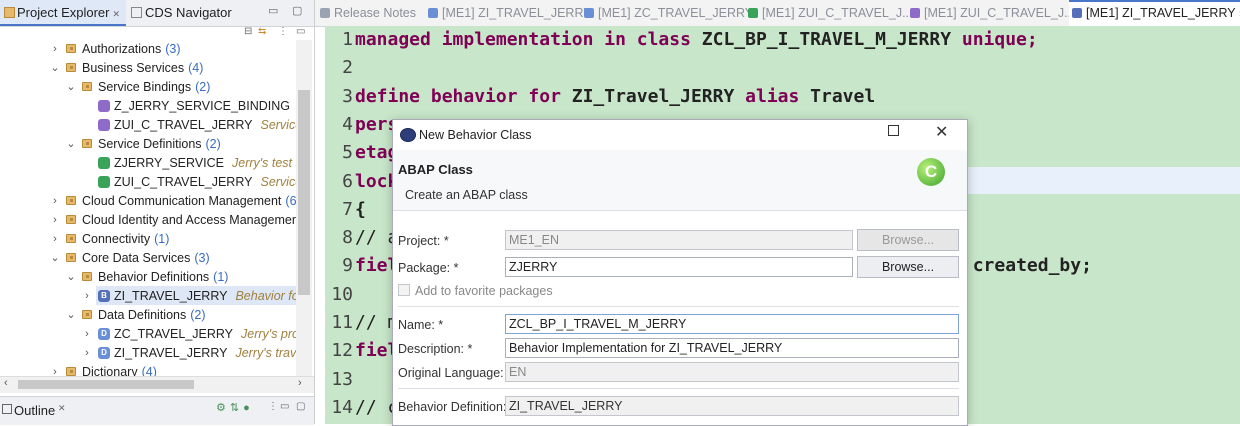  I want to click on tree-item: ⌄ Service Definitions (2), so click(148, 144).